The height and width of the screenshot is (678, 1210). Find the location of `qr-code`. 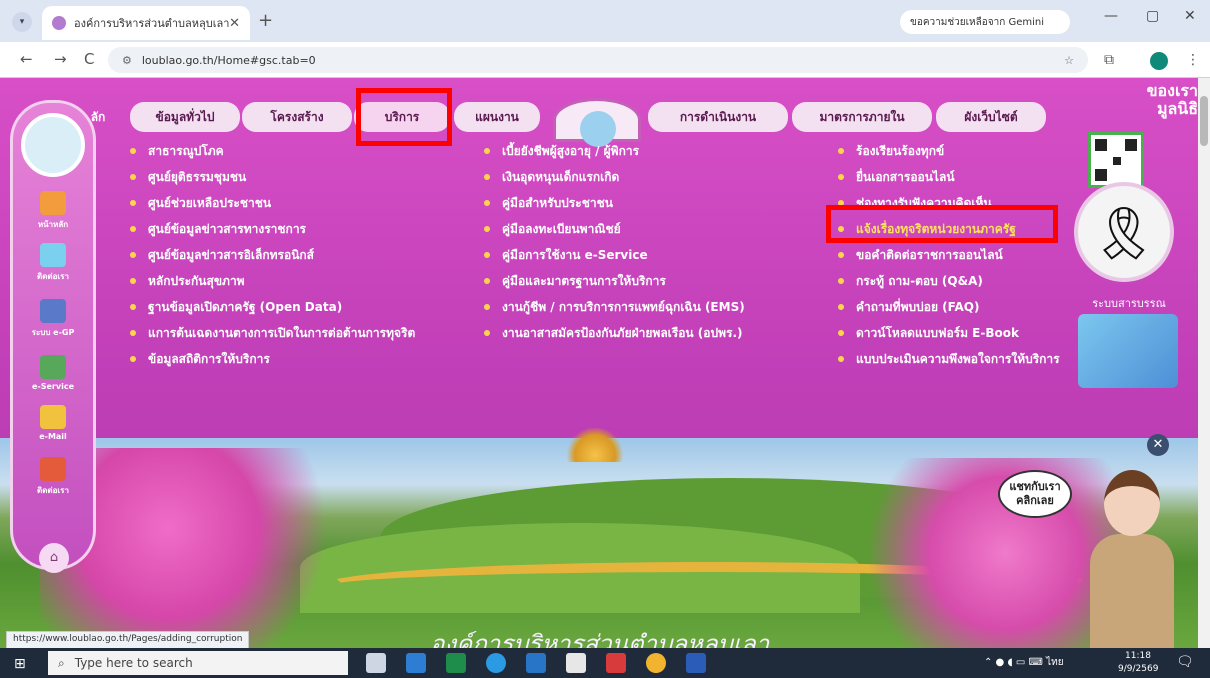

qr-code is located at coordinates (1116, 160).